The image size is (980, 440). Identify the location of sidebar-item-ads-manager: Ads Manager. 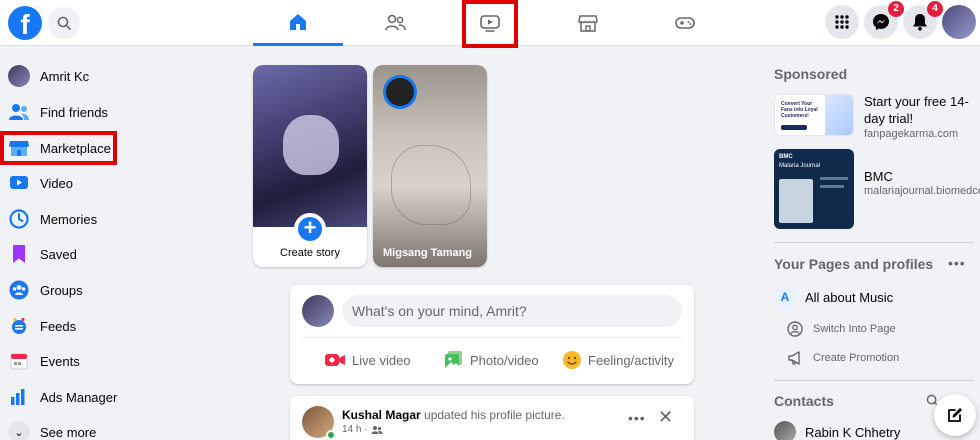
(108, 397).